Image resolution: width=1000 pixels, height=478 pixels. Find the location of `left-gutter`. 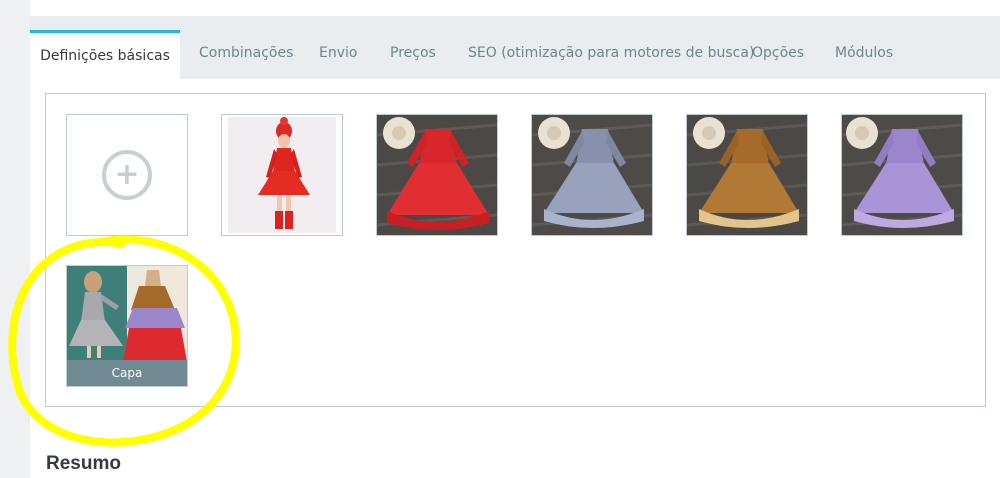

left-gutter is located at coordinates (15, 239).